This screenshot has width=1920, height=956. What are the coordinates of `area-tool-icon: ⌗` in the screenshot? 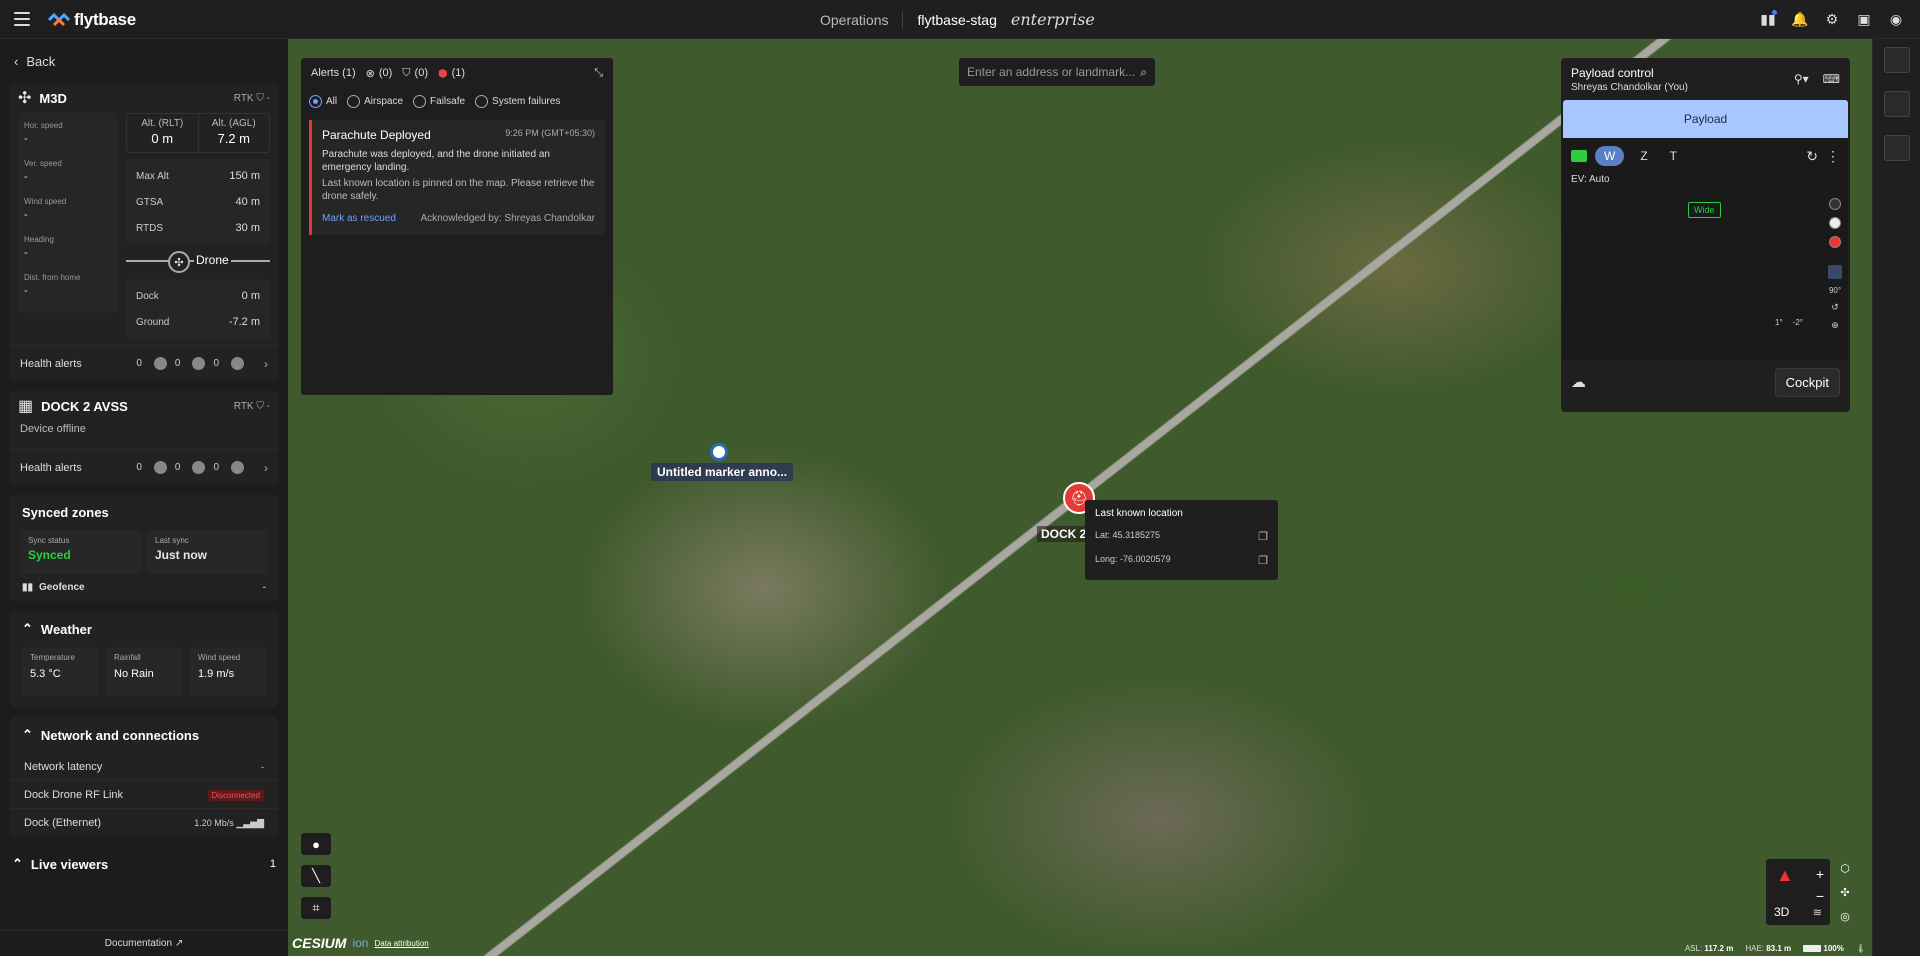 It's located at (316, 908).